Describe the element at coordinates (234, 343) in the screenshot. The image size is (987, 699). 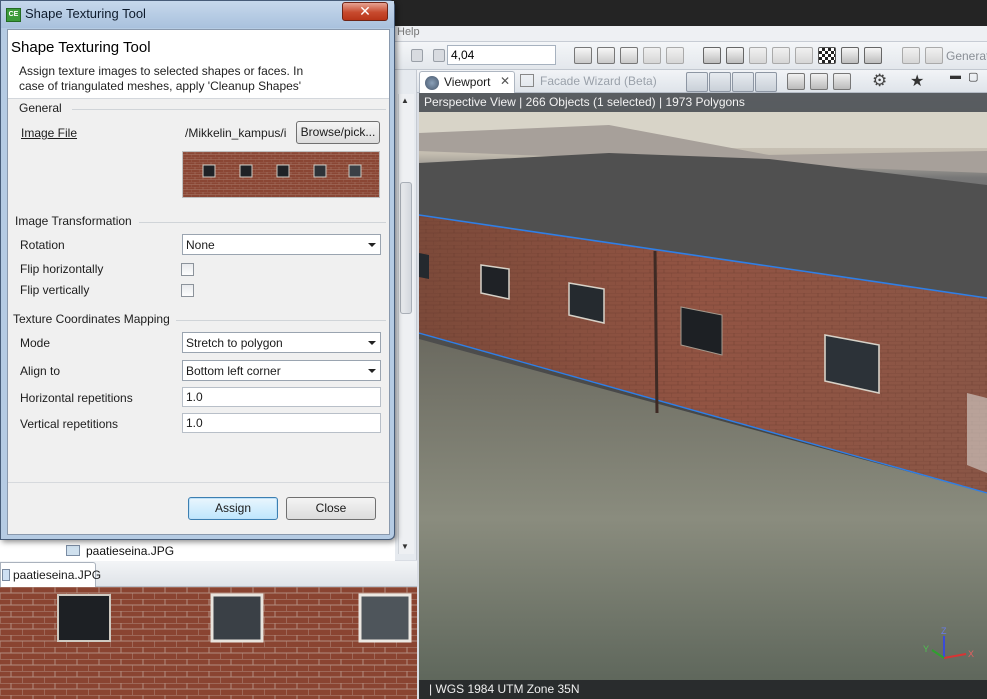
I see `mode-select-value: Stretch to polygon` at that location.